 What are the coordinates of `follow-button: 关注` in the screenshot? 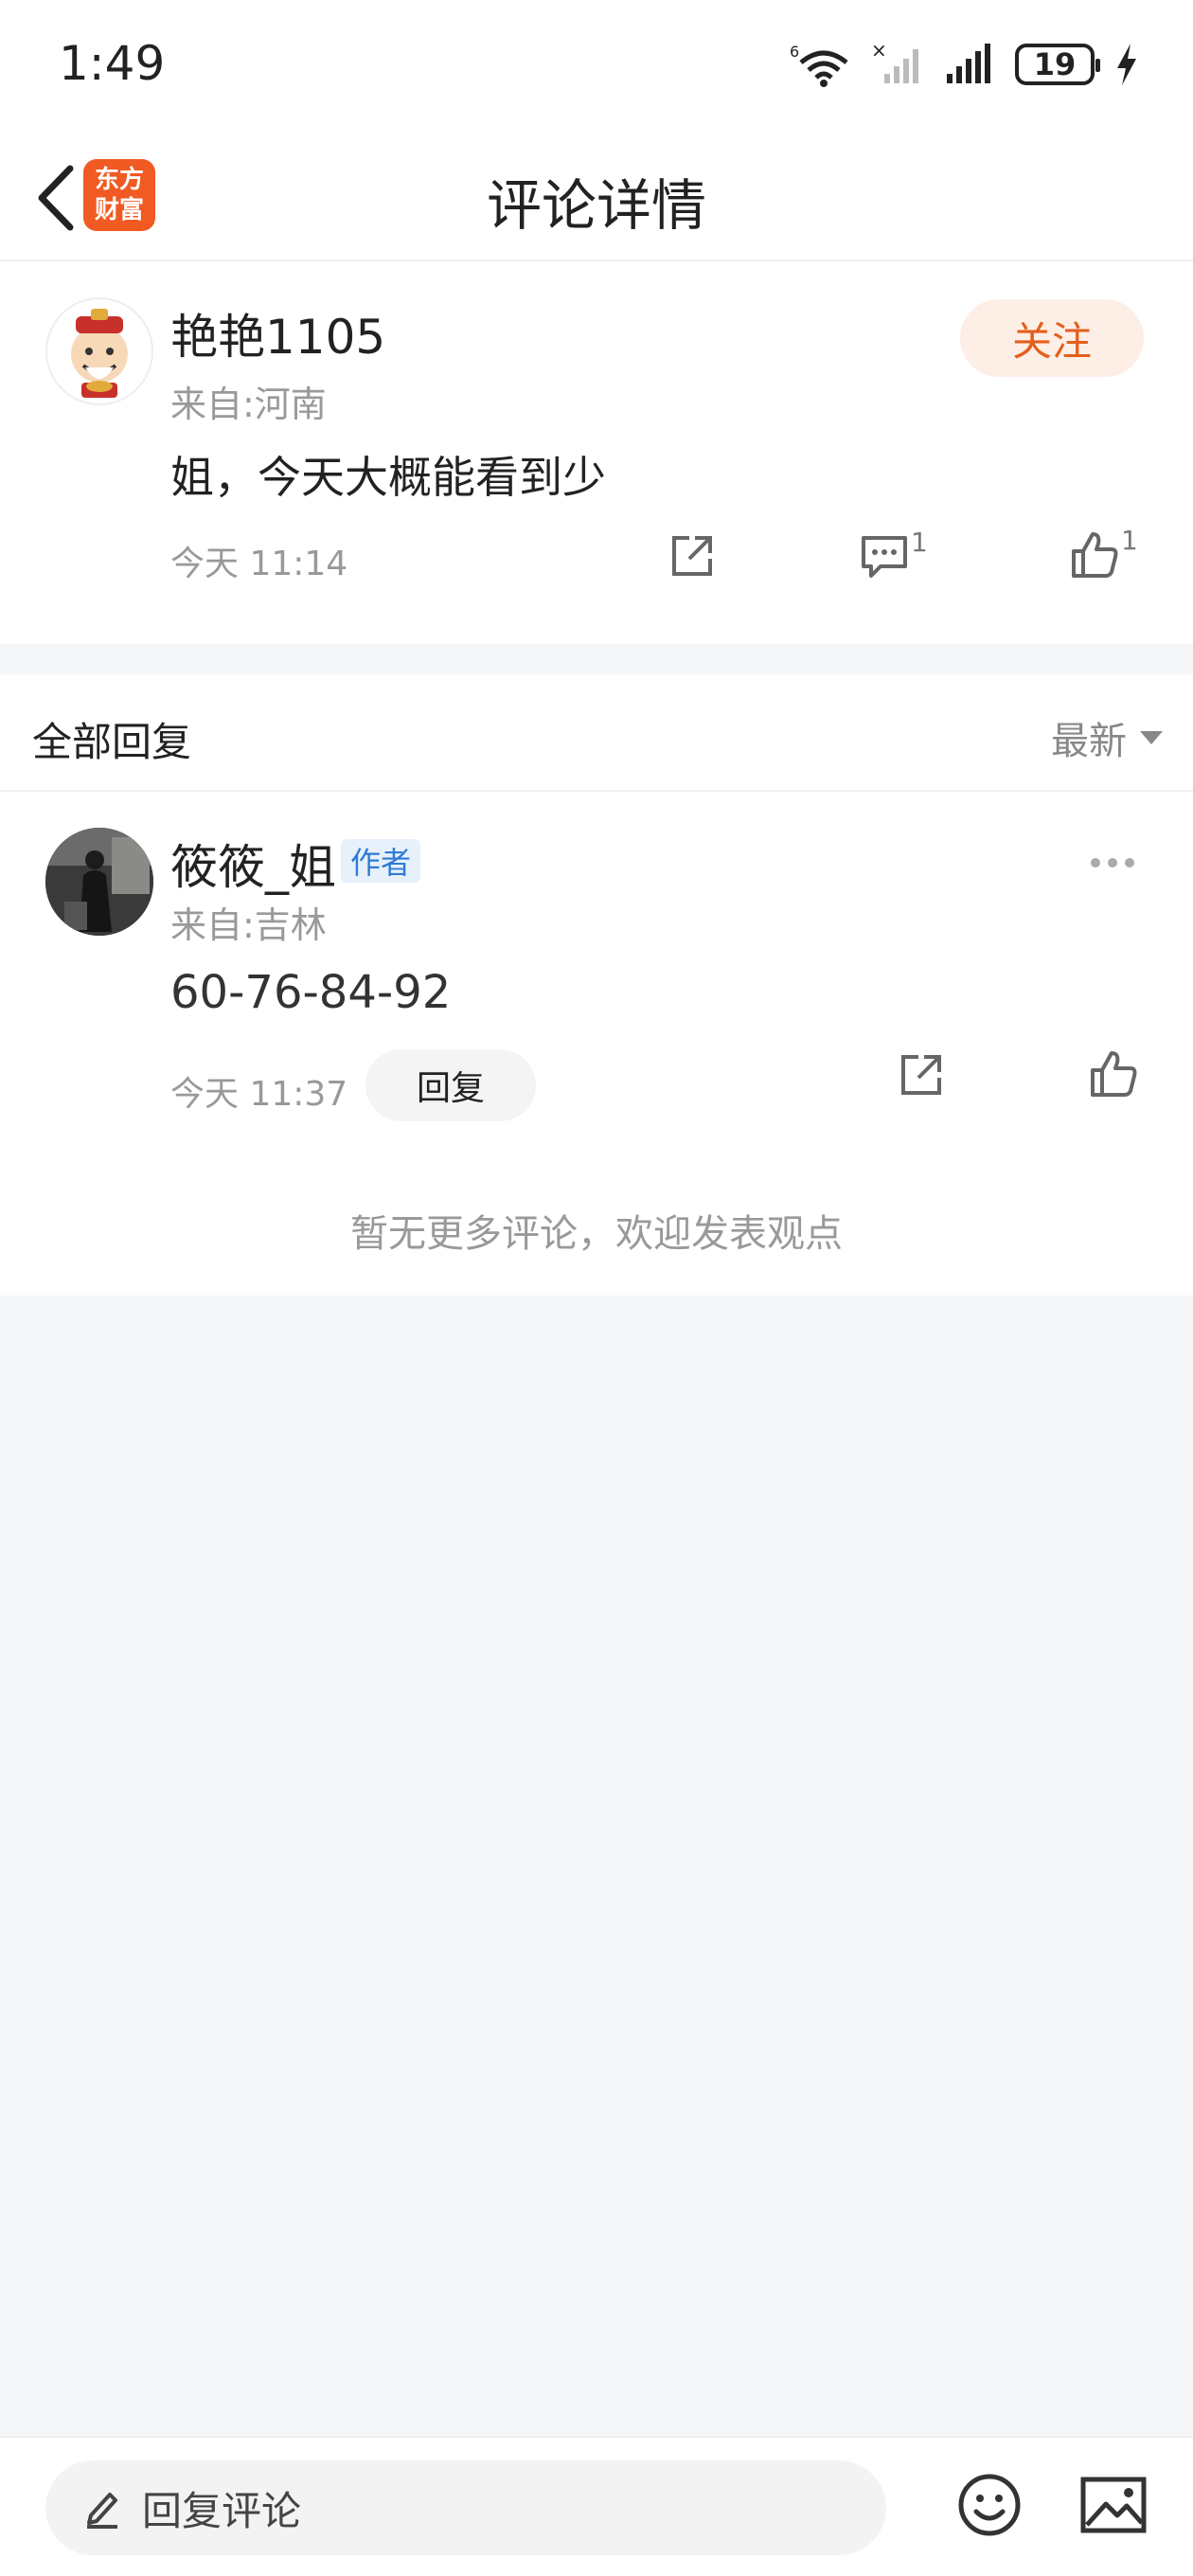 It's located at (1052, 338).